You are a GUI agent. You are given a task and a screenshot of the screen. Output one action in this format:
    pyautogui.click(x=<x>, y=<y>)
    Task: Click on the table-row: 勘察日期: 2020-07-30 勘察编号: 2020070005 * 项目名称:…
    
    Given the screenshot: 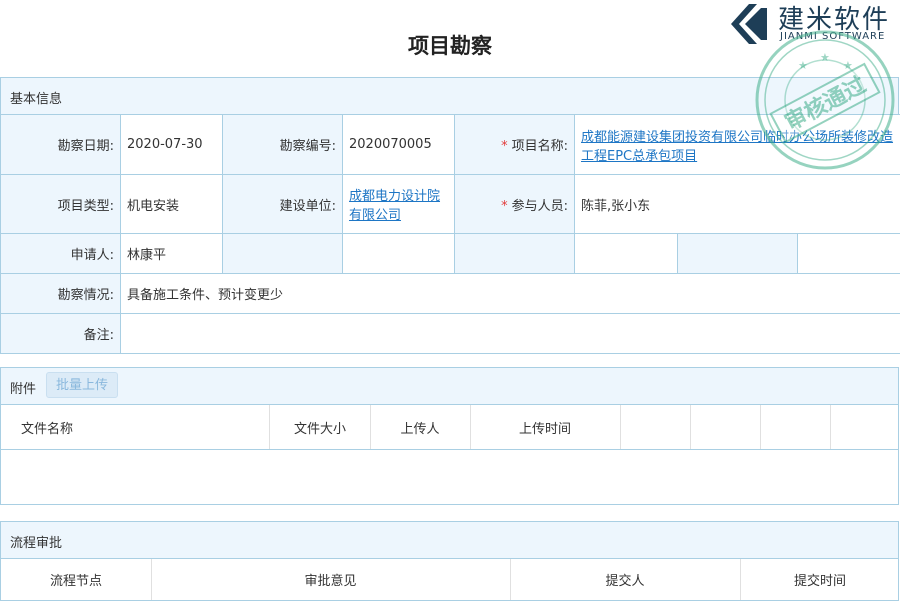 What is the action you would take?
    pyautogui.click(x=450, y=145)
    